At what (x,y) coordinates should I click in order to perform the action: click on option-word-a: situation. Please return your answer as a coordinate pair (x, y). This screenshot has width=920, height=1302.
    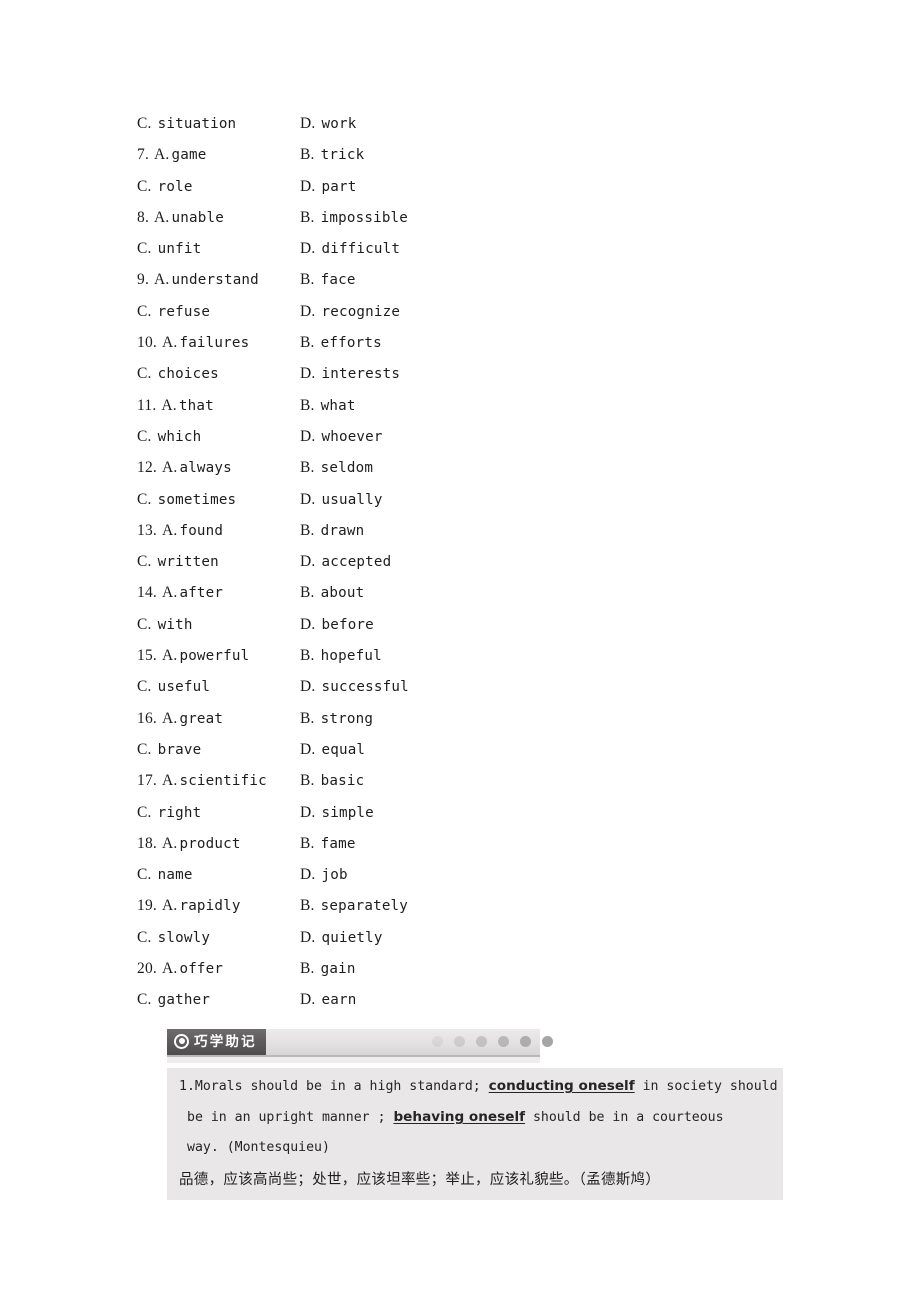
    Looking at the image, I should click on (197, 124).